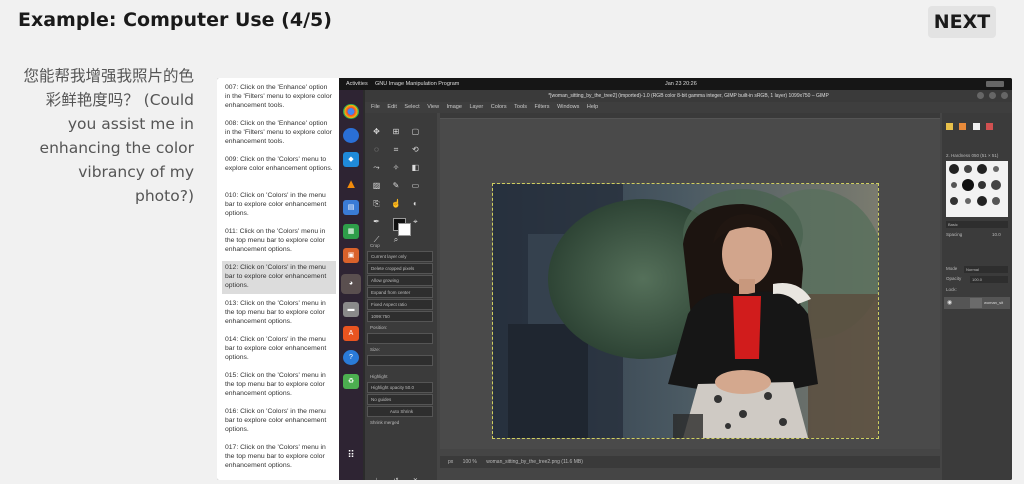 The height and width of the screenshot is (484, 1024). I want to click on system-tray-icon, so click(995, 84).